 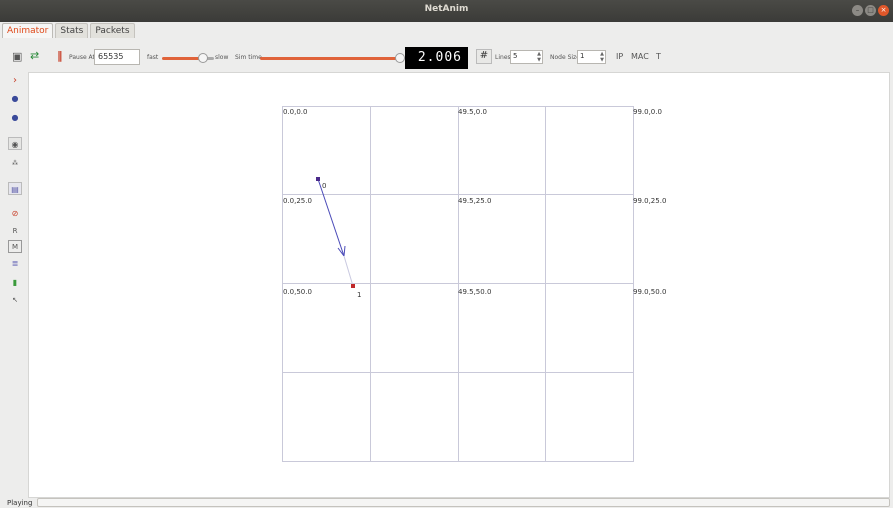 I want to click on packet-overlay, so click(x=335, y=232).